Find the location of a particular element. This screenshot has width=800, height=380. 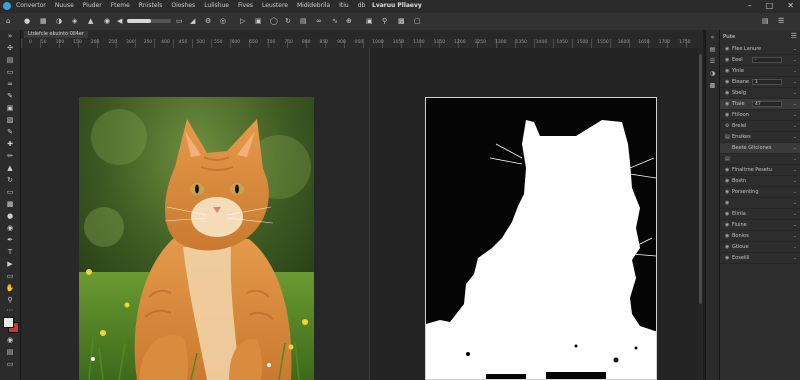

shape-tool-icon: ▭ is located at coordinates (10, 276).